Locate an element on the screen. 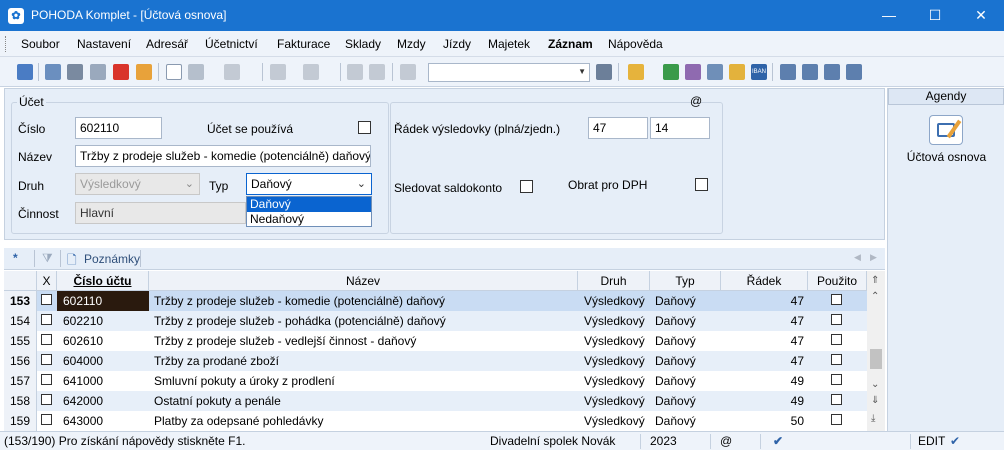 Image resolution: width=1004 pixels, height=450 pixels. new-record-icon is located at coordinates (174, 72).